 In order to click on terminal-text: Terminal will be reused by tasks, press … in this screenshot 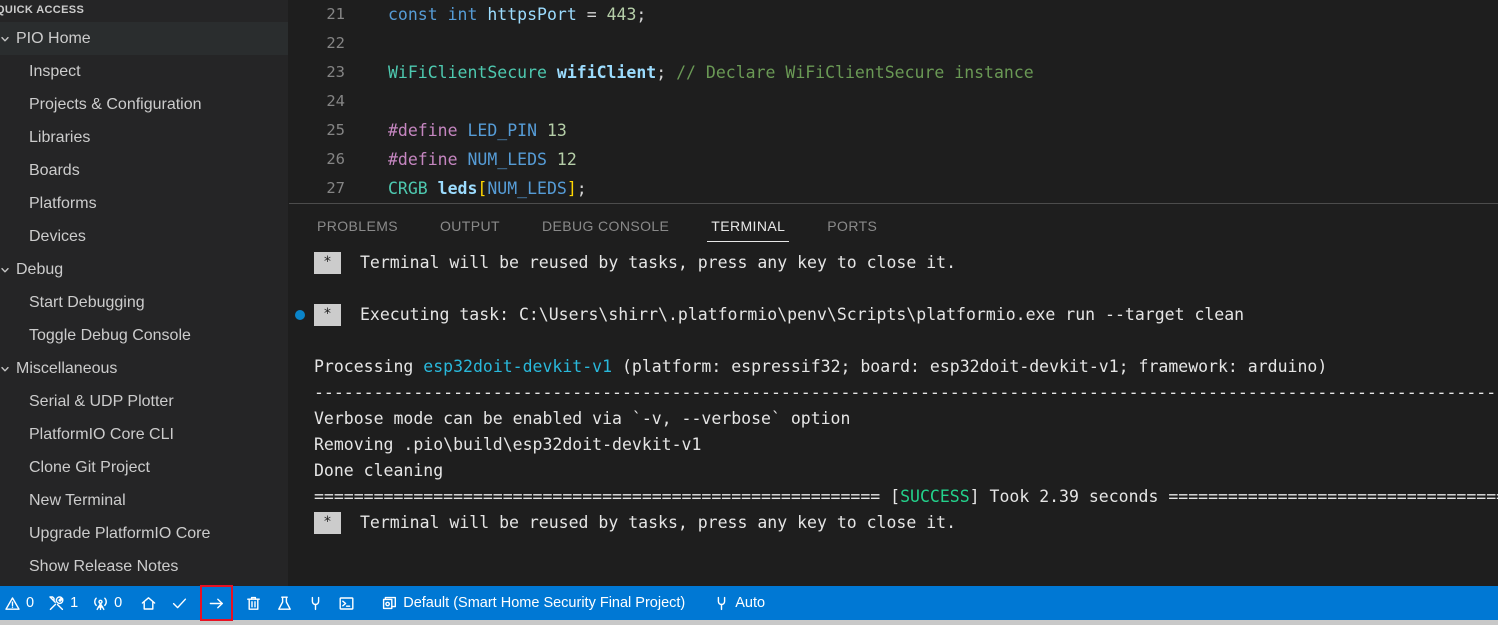, I will do `click(658, 522)`.